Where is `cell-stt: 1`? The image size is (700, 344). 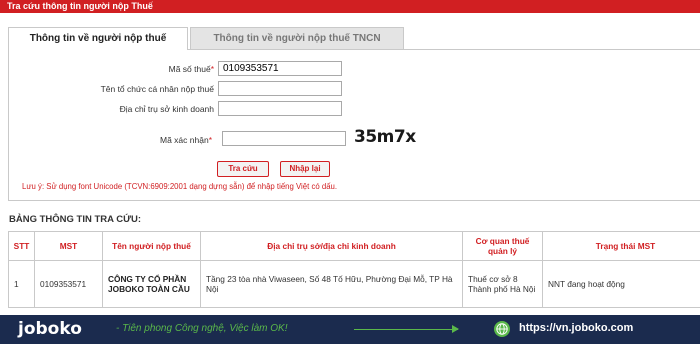
cell-stt: 1 is located at coordinates (21, 284).